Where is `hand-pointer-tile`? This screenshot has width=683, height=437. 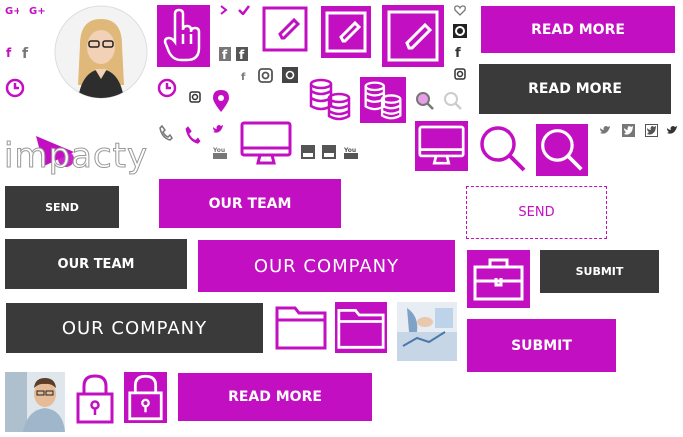
hand-pointer-tile is located at coordinates (183, 36).